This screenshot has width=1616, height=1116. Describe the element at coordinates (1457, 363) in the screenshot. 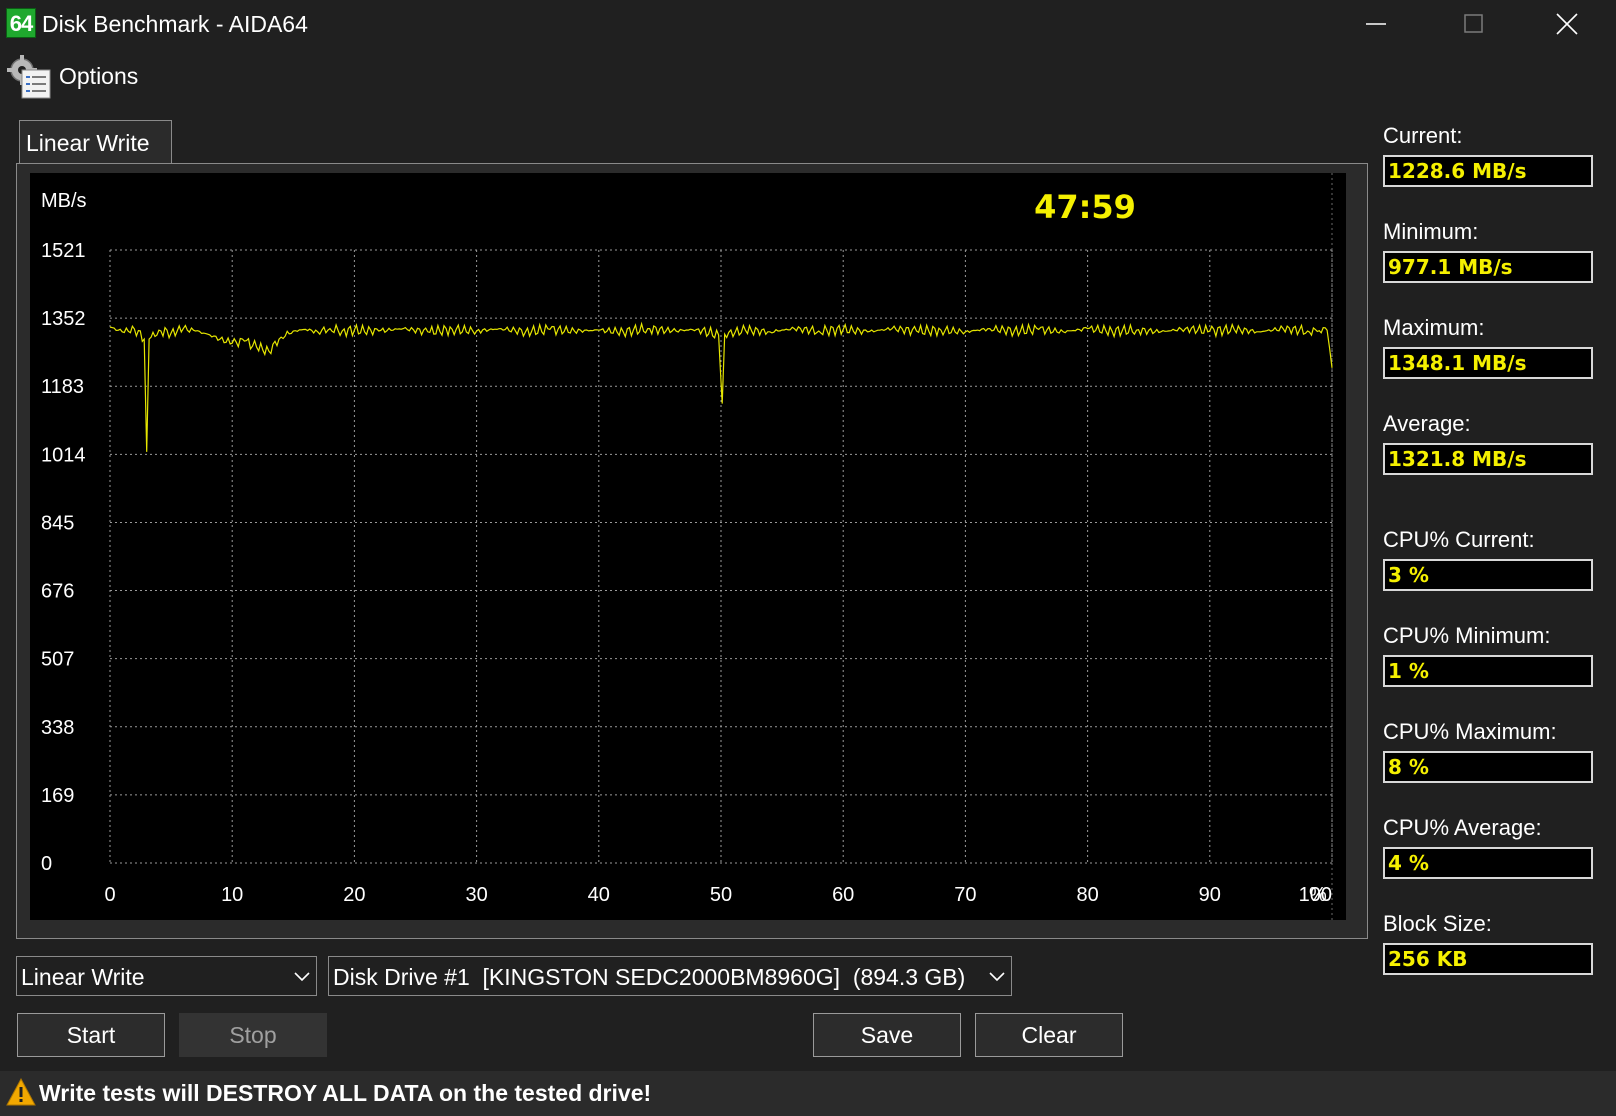

I see `stat-value: 1348.1 MB/s` at that location.